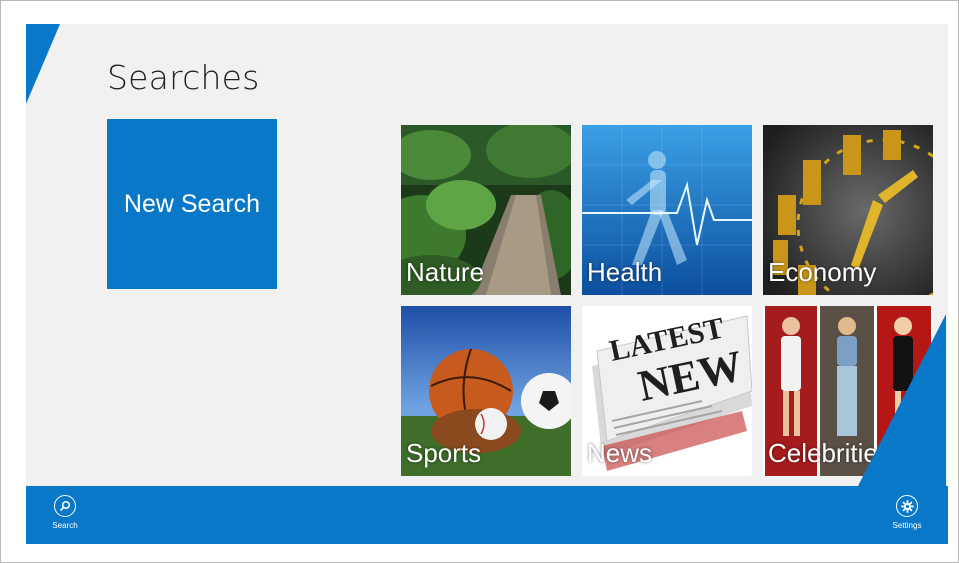 The height and width of the screenshot is (563, 959). Describe the element at coordinates (907, 506) in the screenshot. I see `gear-icon` at that location.